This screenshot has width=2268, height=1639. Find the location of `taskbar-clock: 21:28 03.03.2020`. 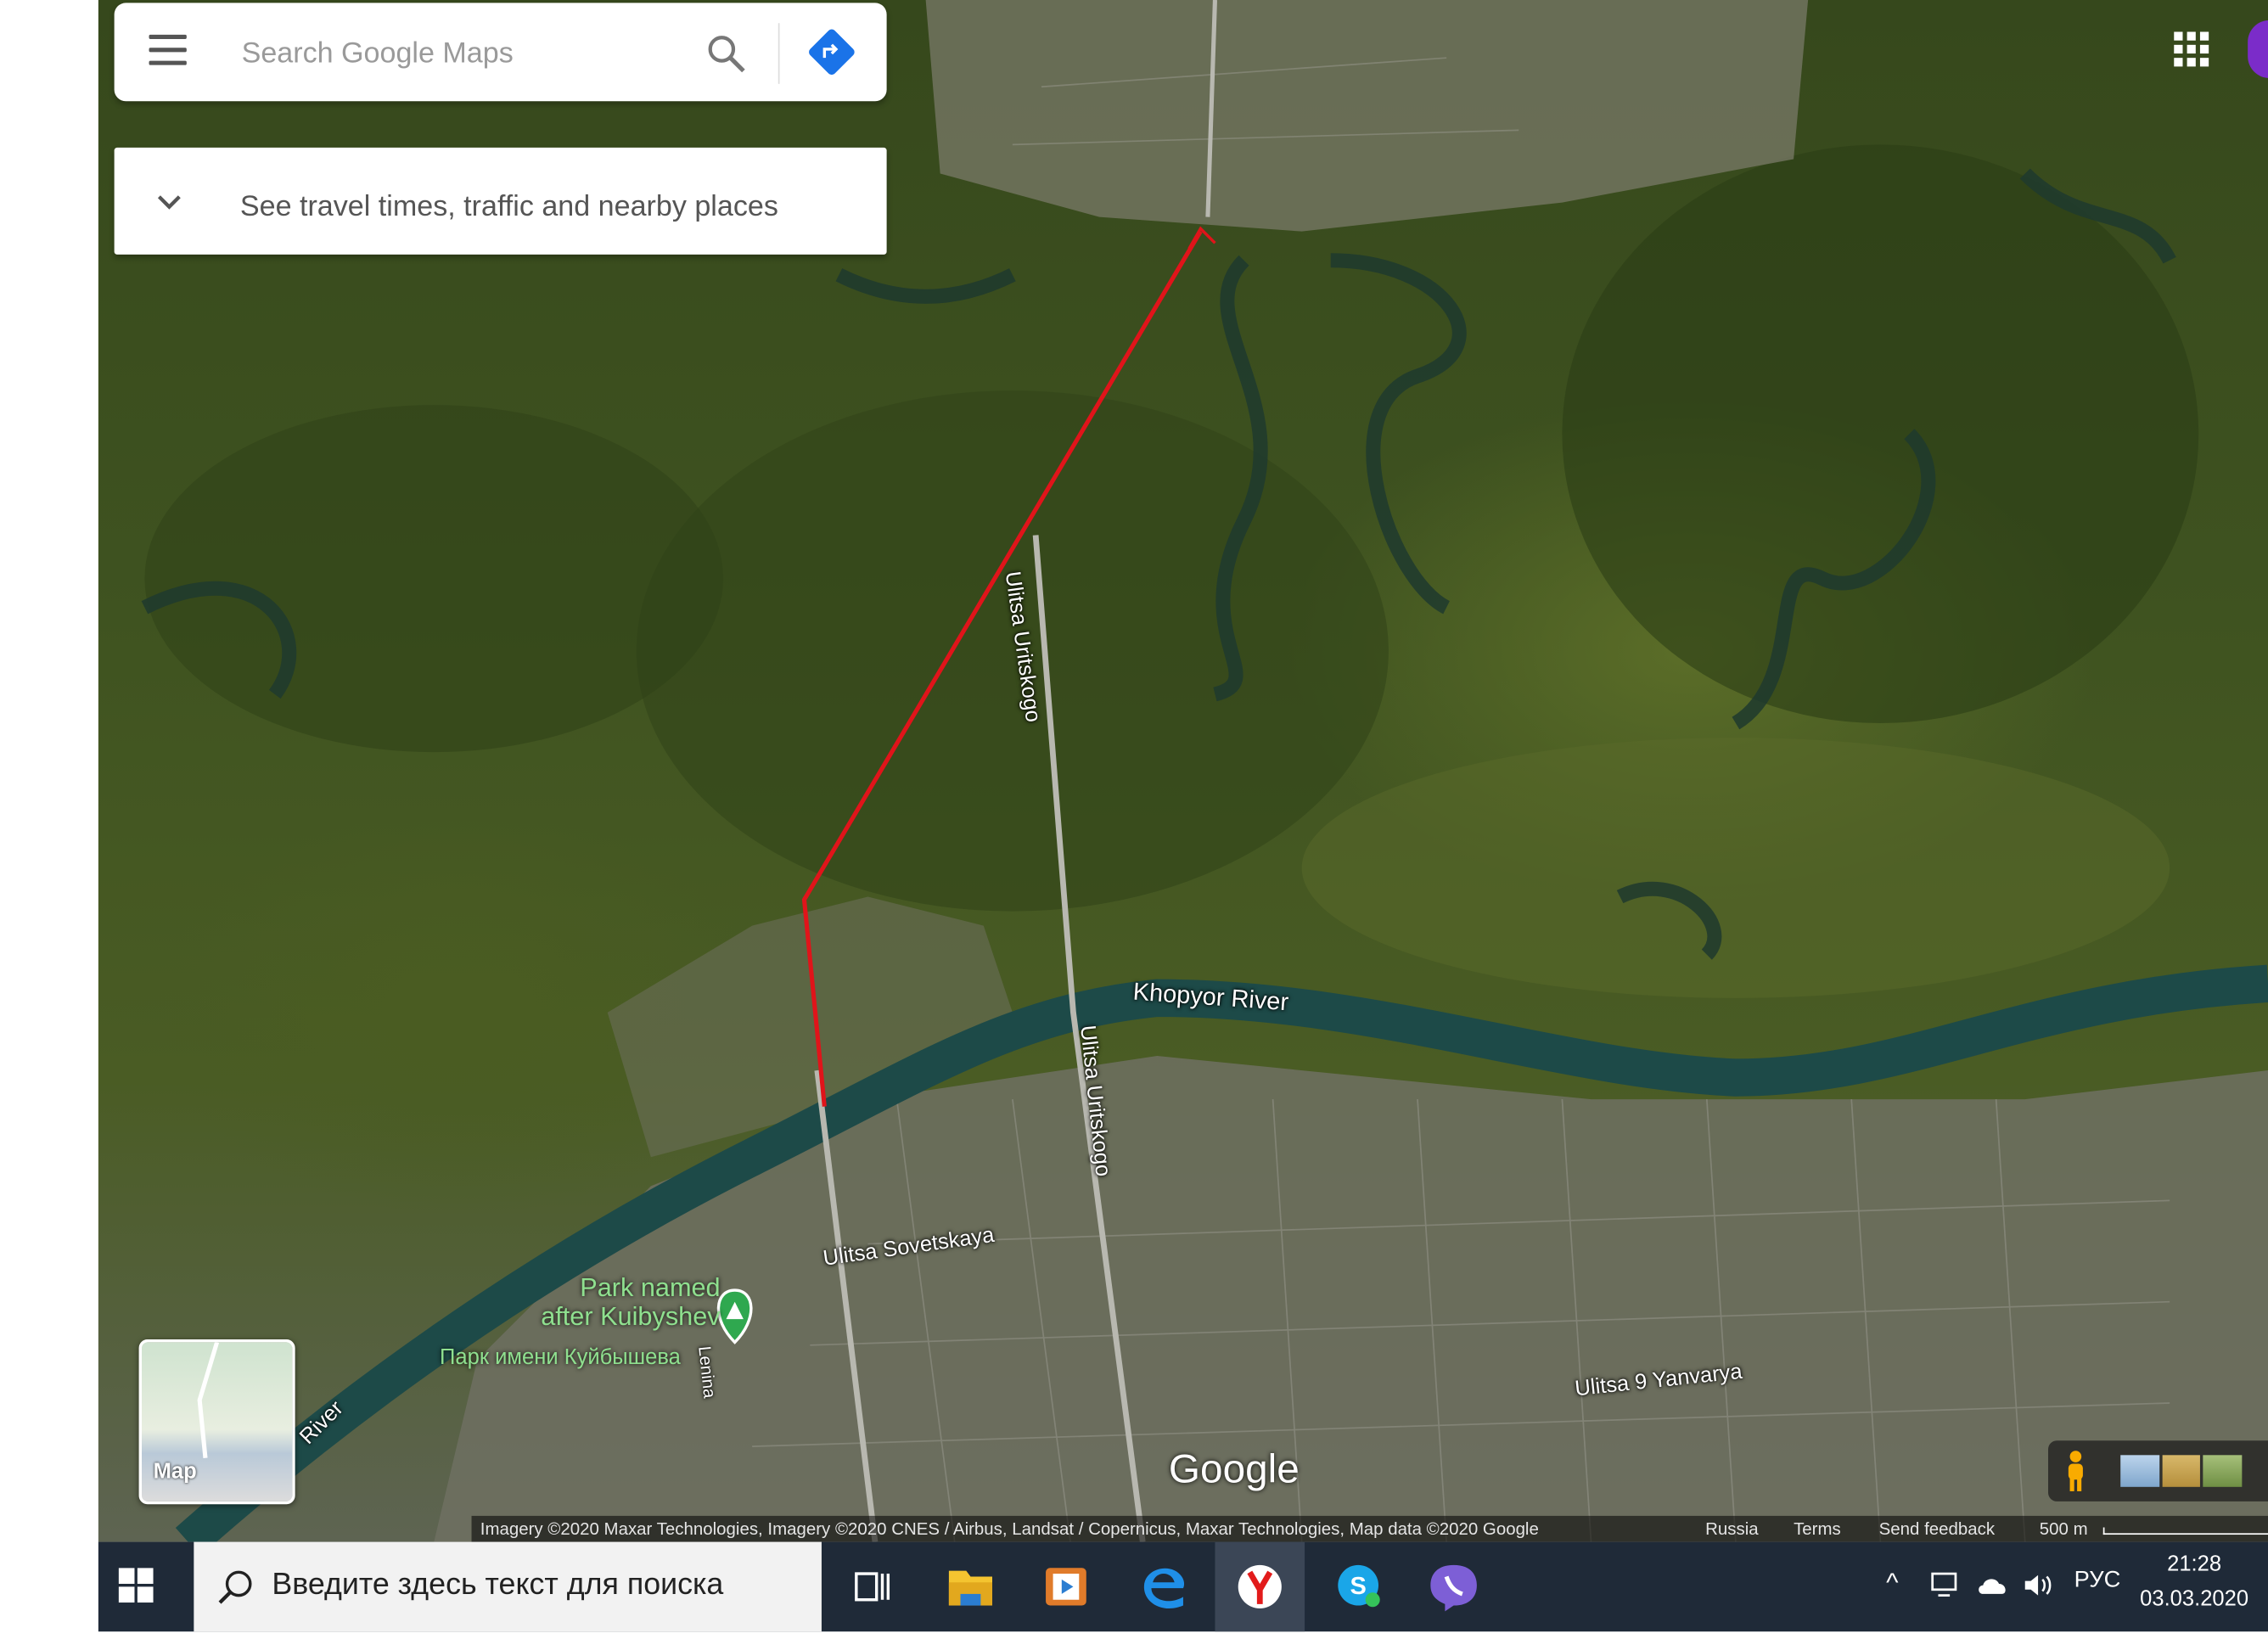

taskbar-clock: 21:28 03.03.2020 is located at coordinates (2194, 1582).